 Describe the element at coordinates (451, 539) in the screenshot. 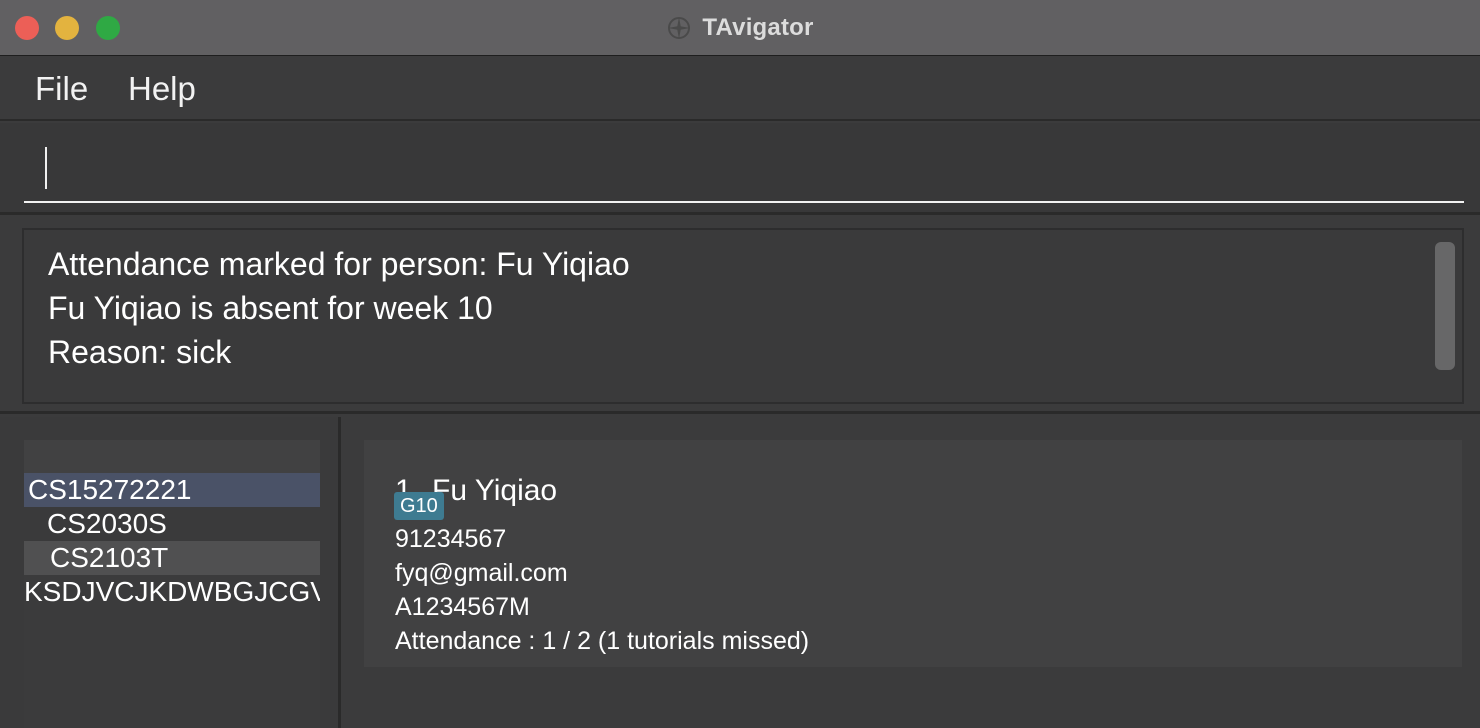

I see `person-phone: 91234567` at that location.